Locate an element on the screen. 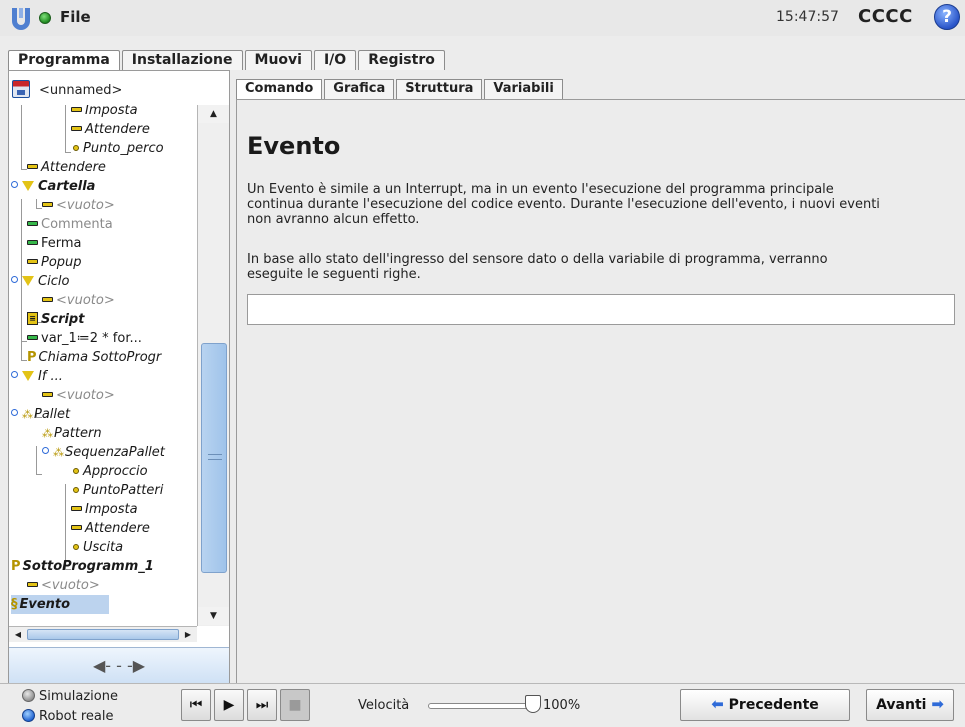 The height and width of the screenshot is (727, 965). next-button: Avanti ➡ is located at coordinates (910, 705).